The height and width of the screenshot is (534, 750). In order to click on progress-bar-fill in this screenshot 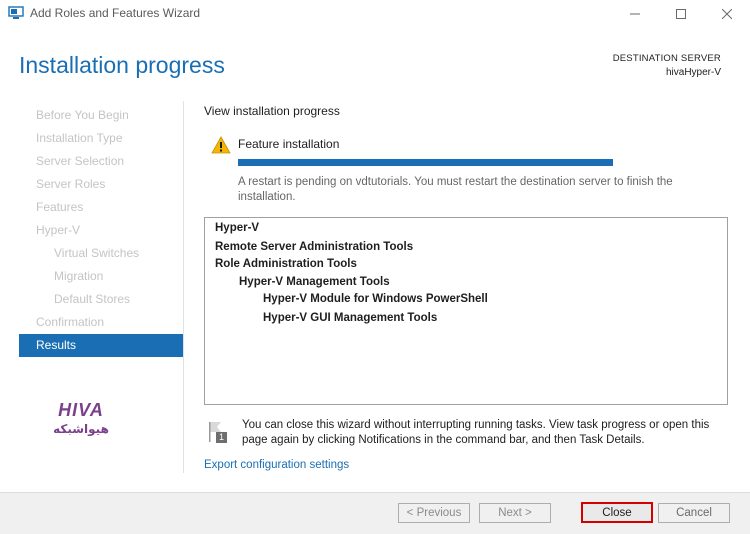, I will do `click(425, 162)`.